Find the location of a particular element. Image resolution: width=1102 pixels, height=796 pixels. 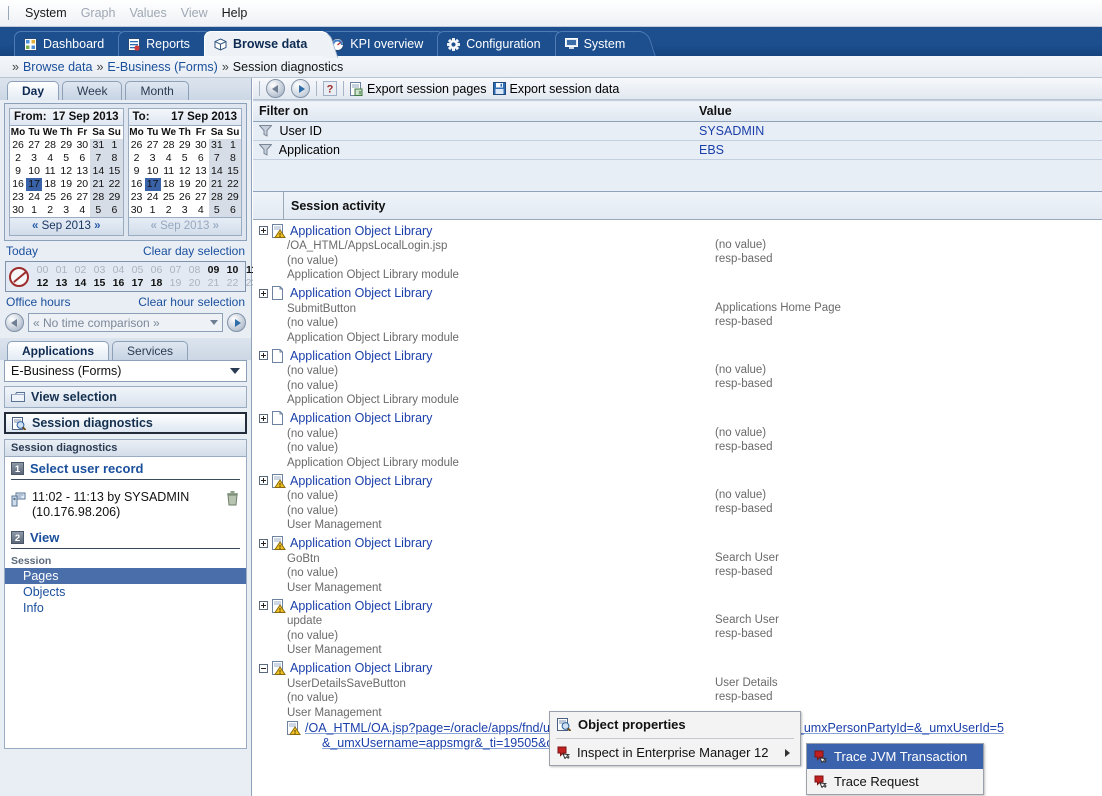

calendar-day: 11 is located at coordinates (169, 171).